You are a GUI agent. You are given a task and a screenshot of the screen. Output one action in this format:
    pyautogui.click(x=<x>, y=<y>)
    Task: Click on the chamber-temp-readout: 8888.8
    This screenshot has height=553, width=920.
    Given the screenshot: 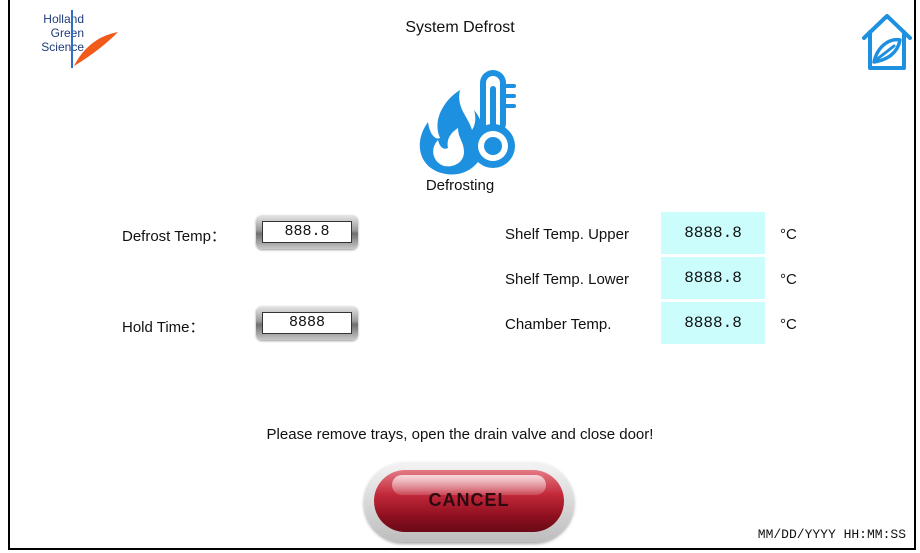 What is the action you would take?
    pyautogui.click(x=713, y=323)
    